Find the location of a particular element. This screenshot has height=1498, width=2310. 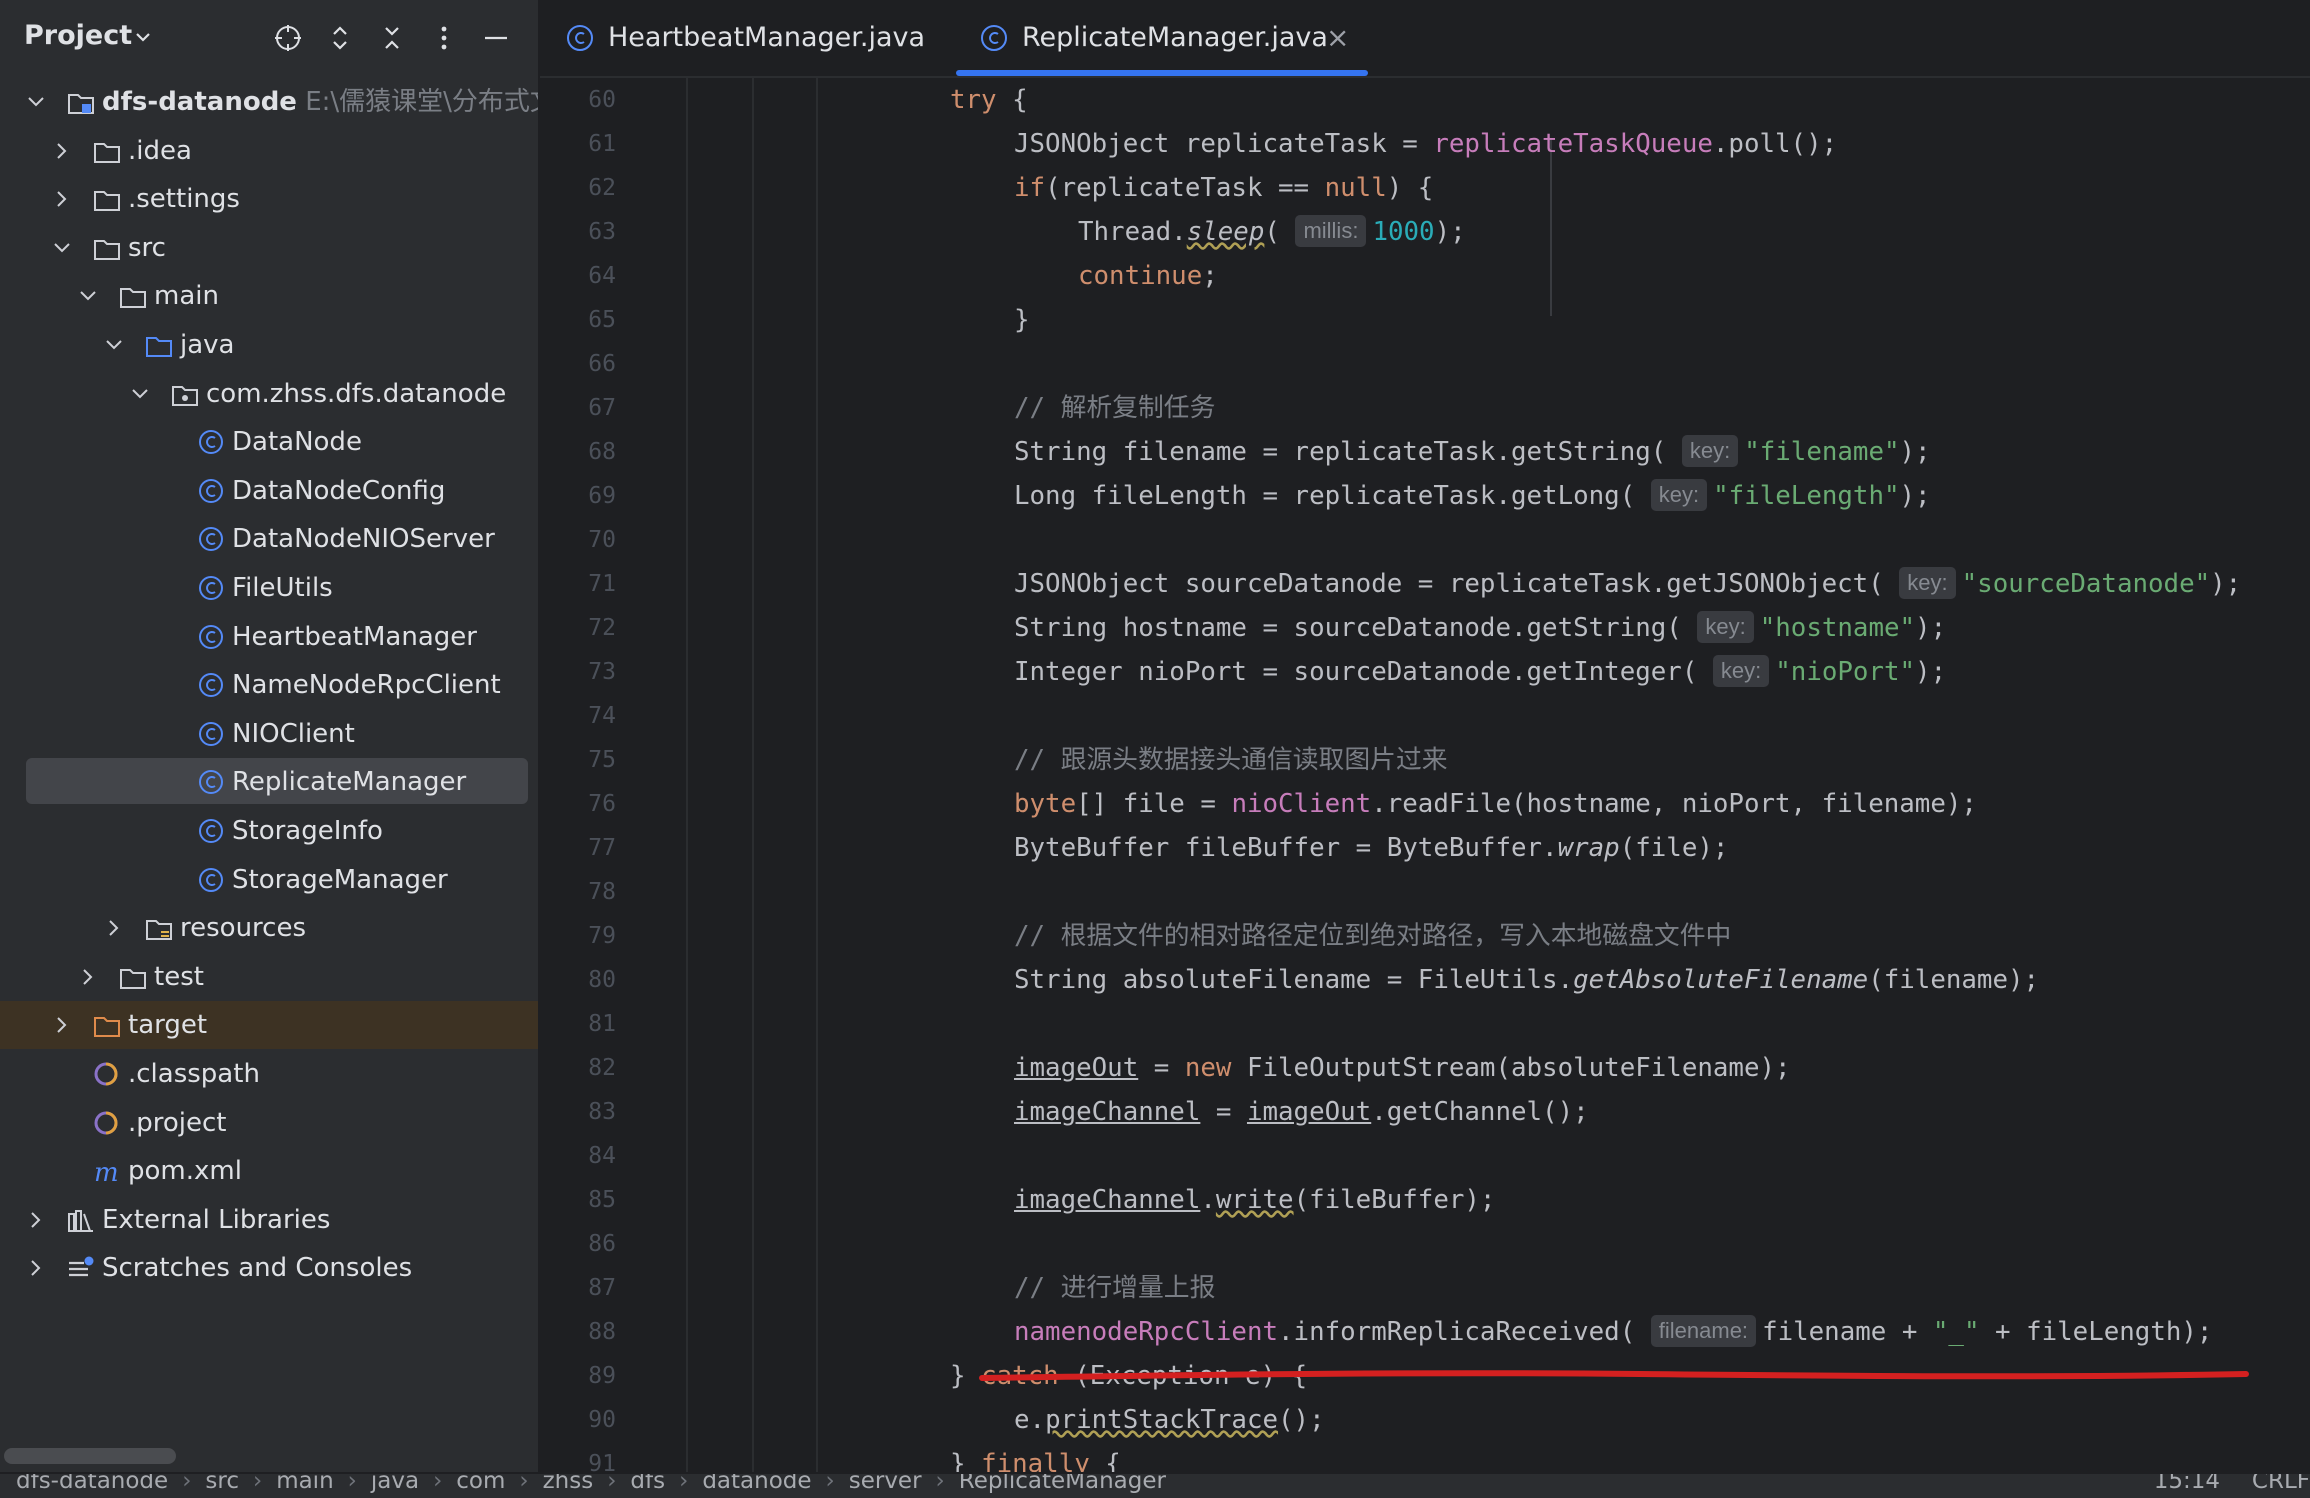

tree-item-storagemanager: StorageManager is located at coordinates (269, 880).